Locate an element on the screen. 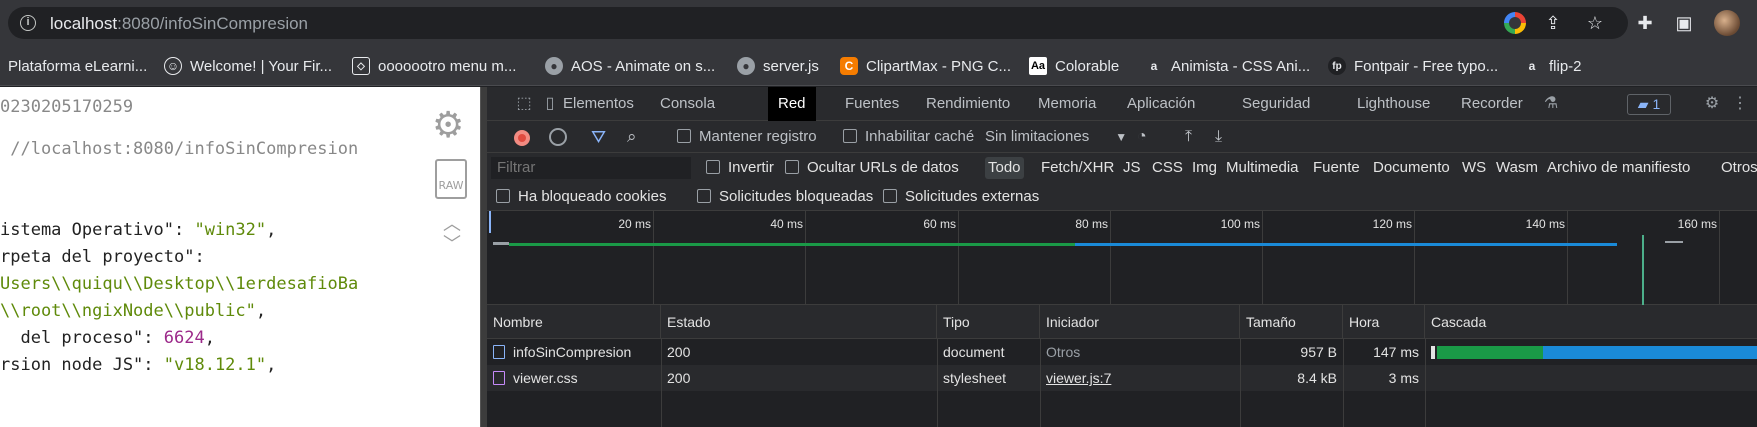  filter-input is located at coordinates (591, 168).